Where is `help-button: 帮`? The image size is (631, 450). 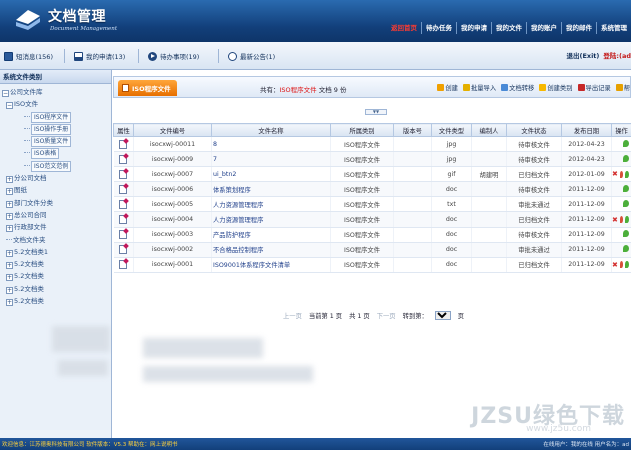
help-button: 帮 is located at coordinates (622, 87).